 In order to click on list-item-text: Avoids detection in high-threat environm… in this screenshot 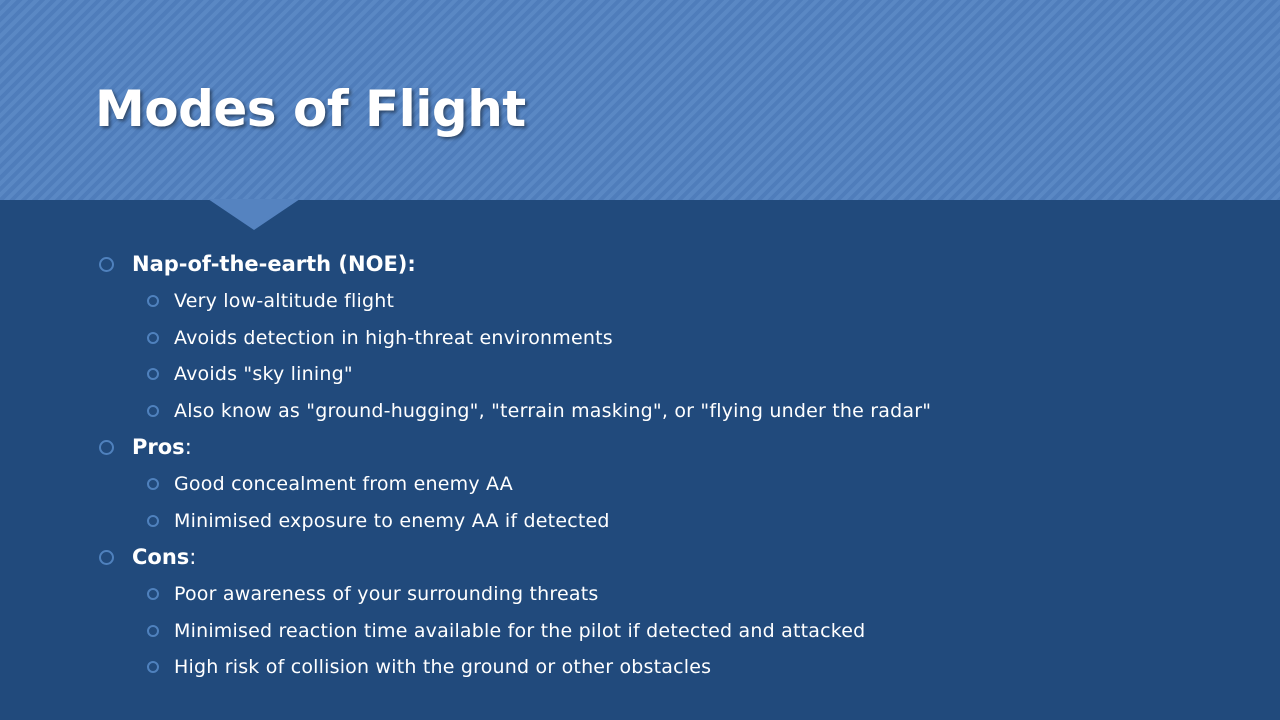, I will do `click(393, 337)`.